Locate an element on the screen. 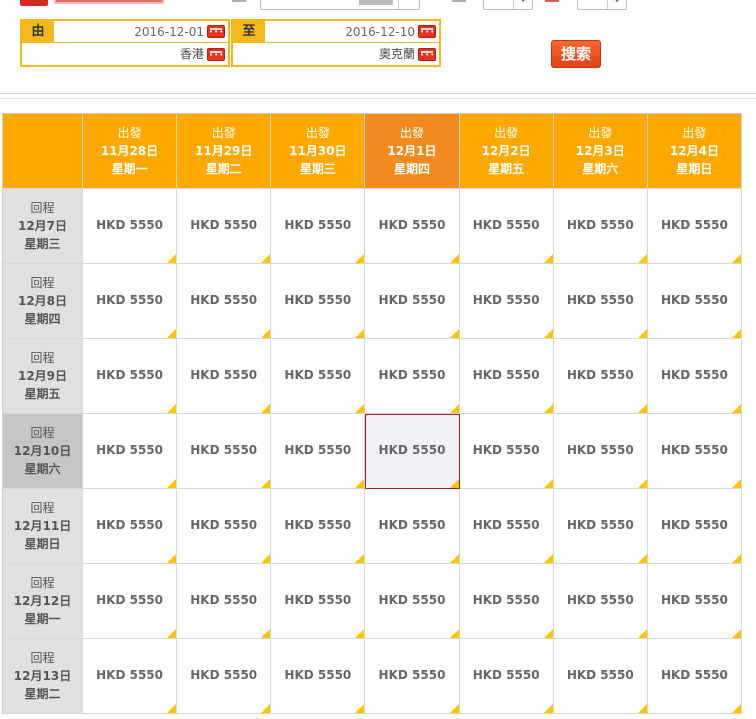 The height and width of the screenshot is (719, 756). departure-date: 12月4日 is located at coordinates (694, 151).